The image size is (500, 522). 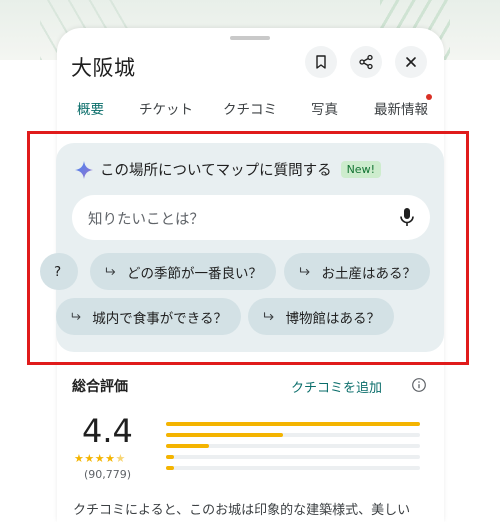 What do you see at coordinates (324, 108) in the screenshot?
I see `tab-photos: 写真` at bounding box center [324, 108].